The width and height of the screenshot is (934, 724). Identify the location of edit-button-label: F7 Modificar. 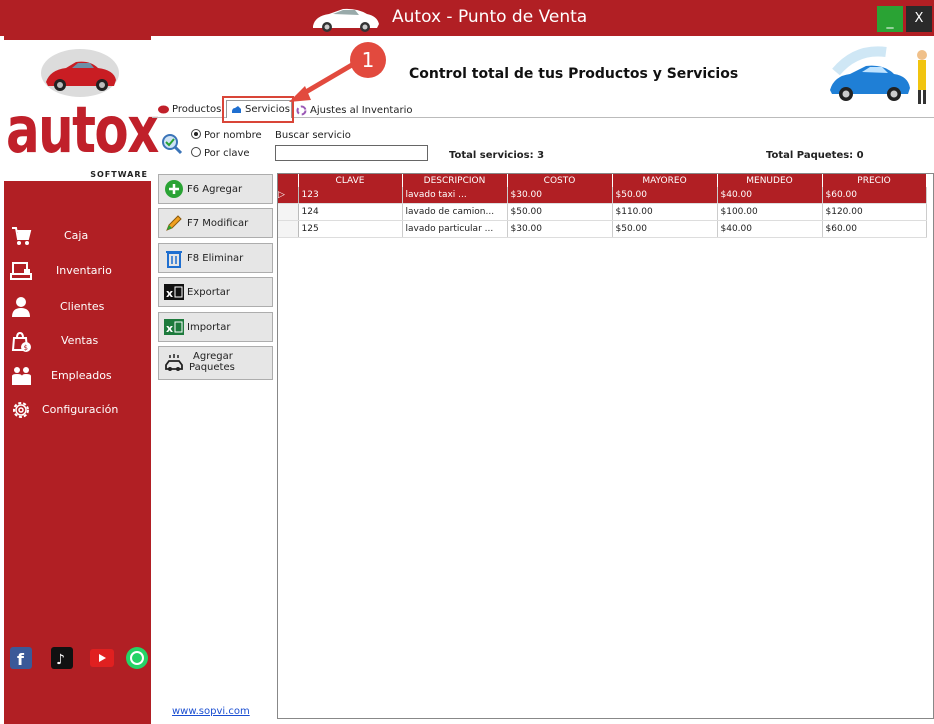
(218, 223).